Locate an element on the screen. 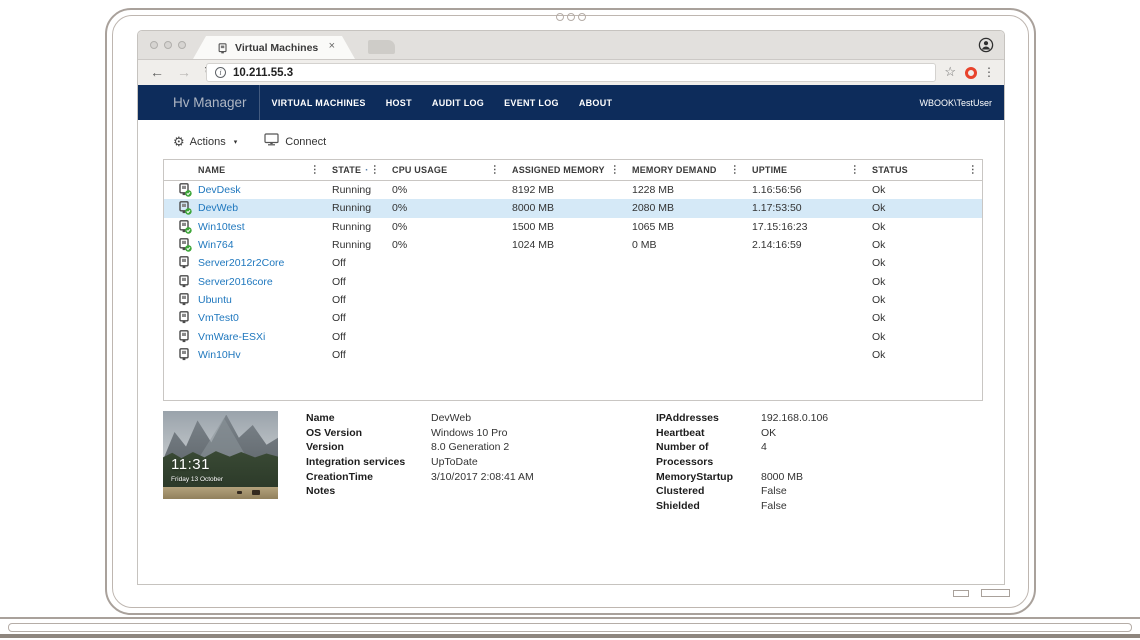 Image resolution: width=1140 pixels, height=640 pixels. nav-item-virtual-machines: VIRTUAL MACHINES is located at coordinates (319, 103).